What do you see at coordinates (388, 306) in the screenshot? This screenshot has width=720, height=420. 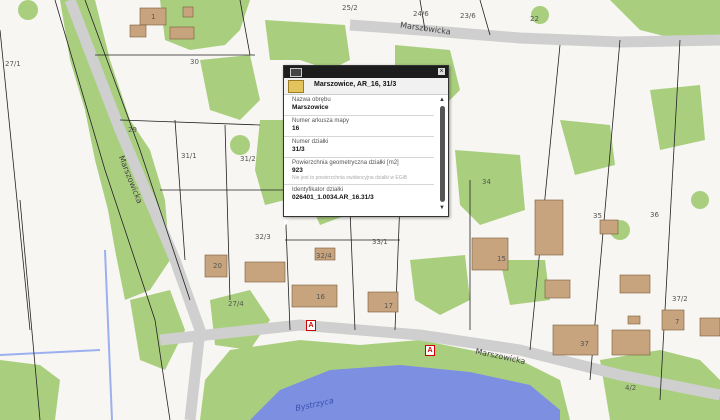 I see `building-number: 17` at bounding box center [388, 306].